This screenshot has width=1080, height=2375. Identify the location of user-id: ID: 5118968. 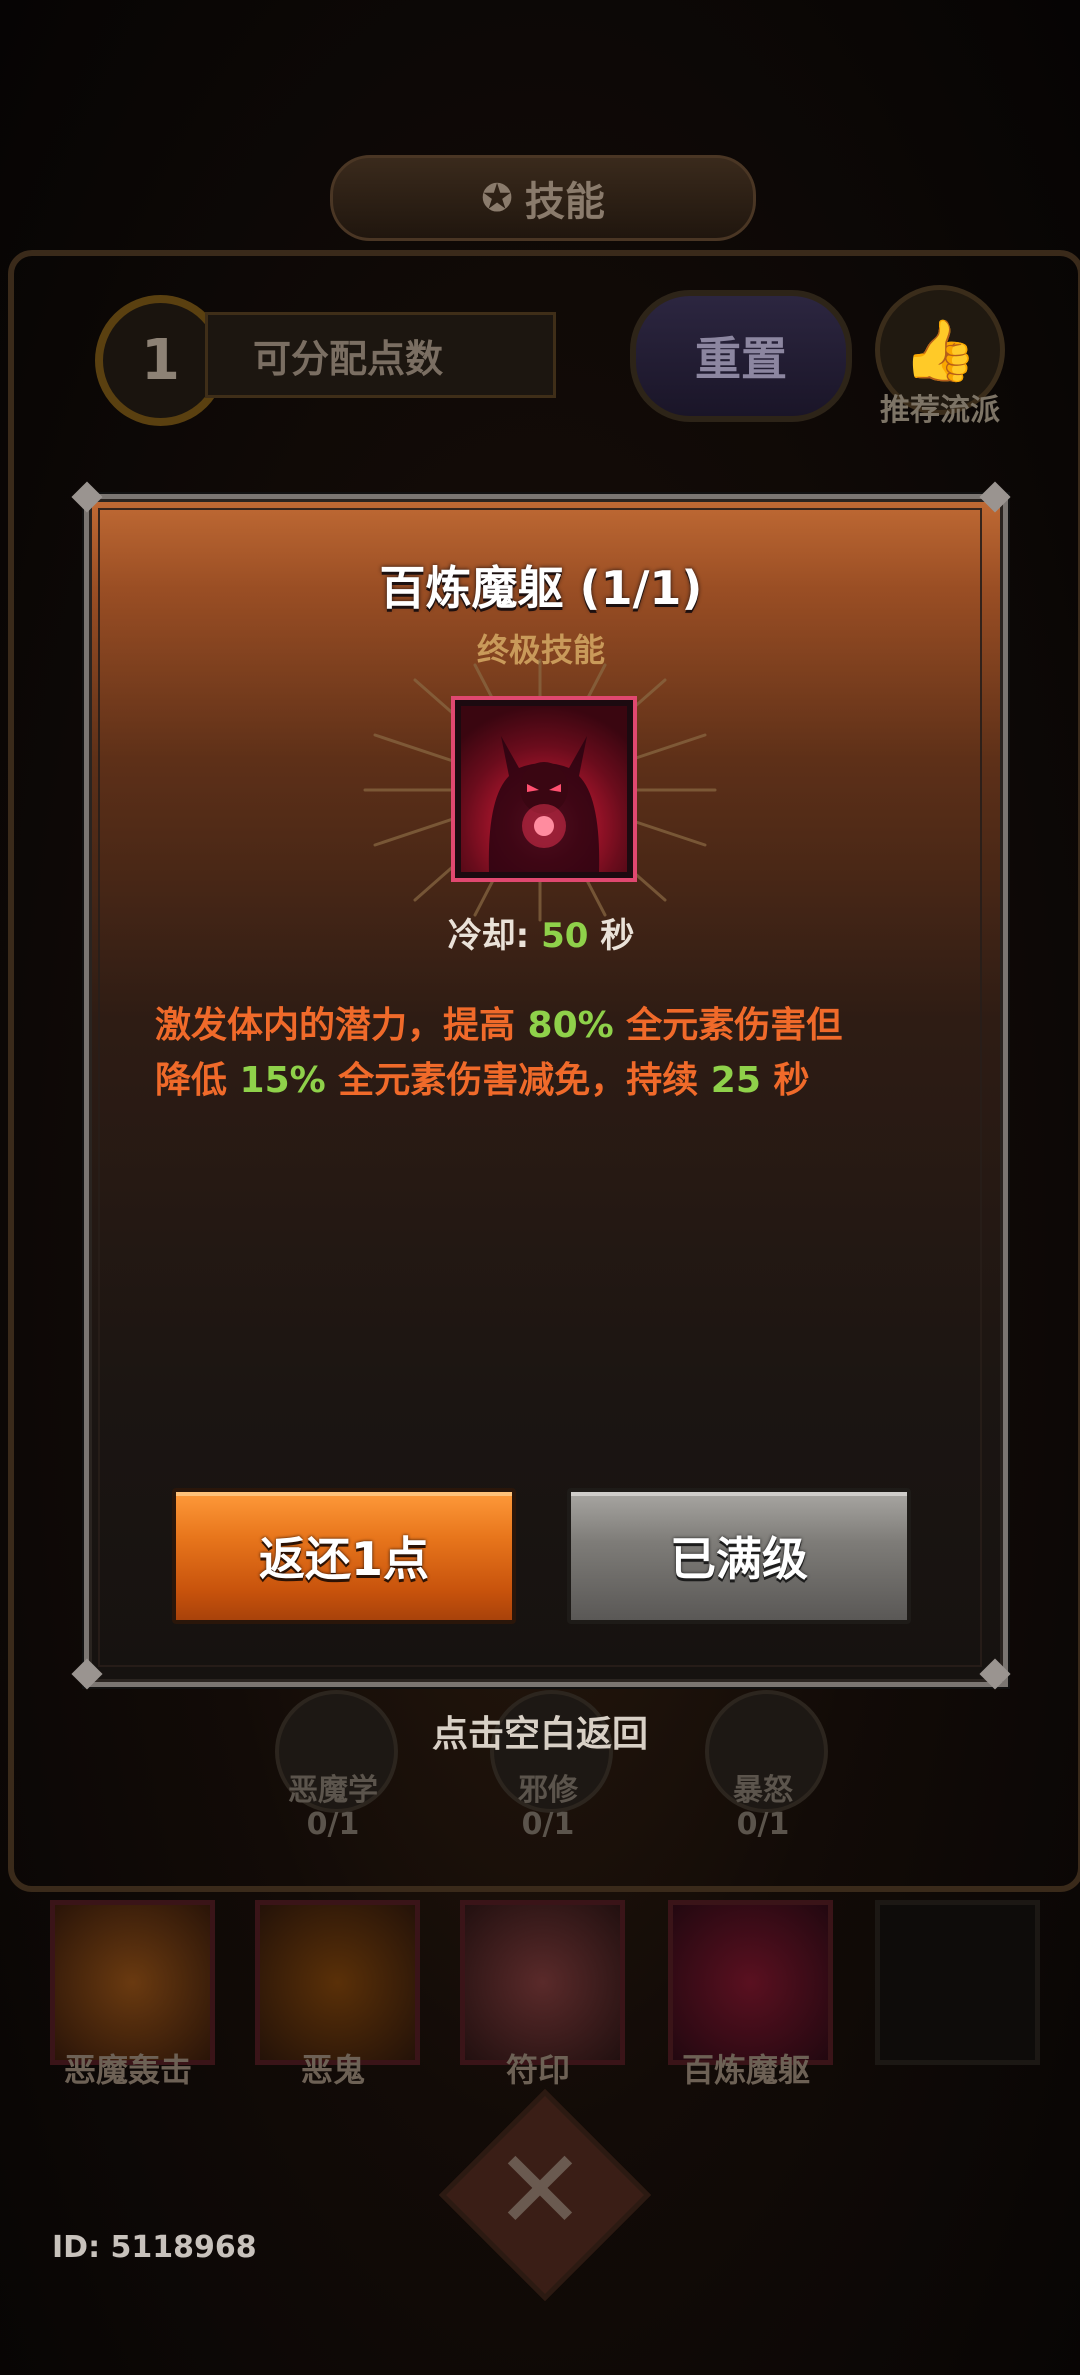
(154, 2247).